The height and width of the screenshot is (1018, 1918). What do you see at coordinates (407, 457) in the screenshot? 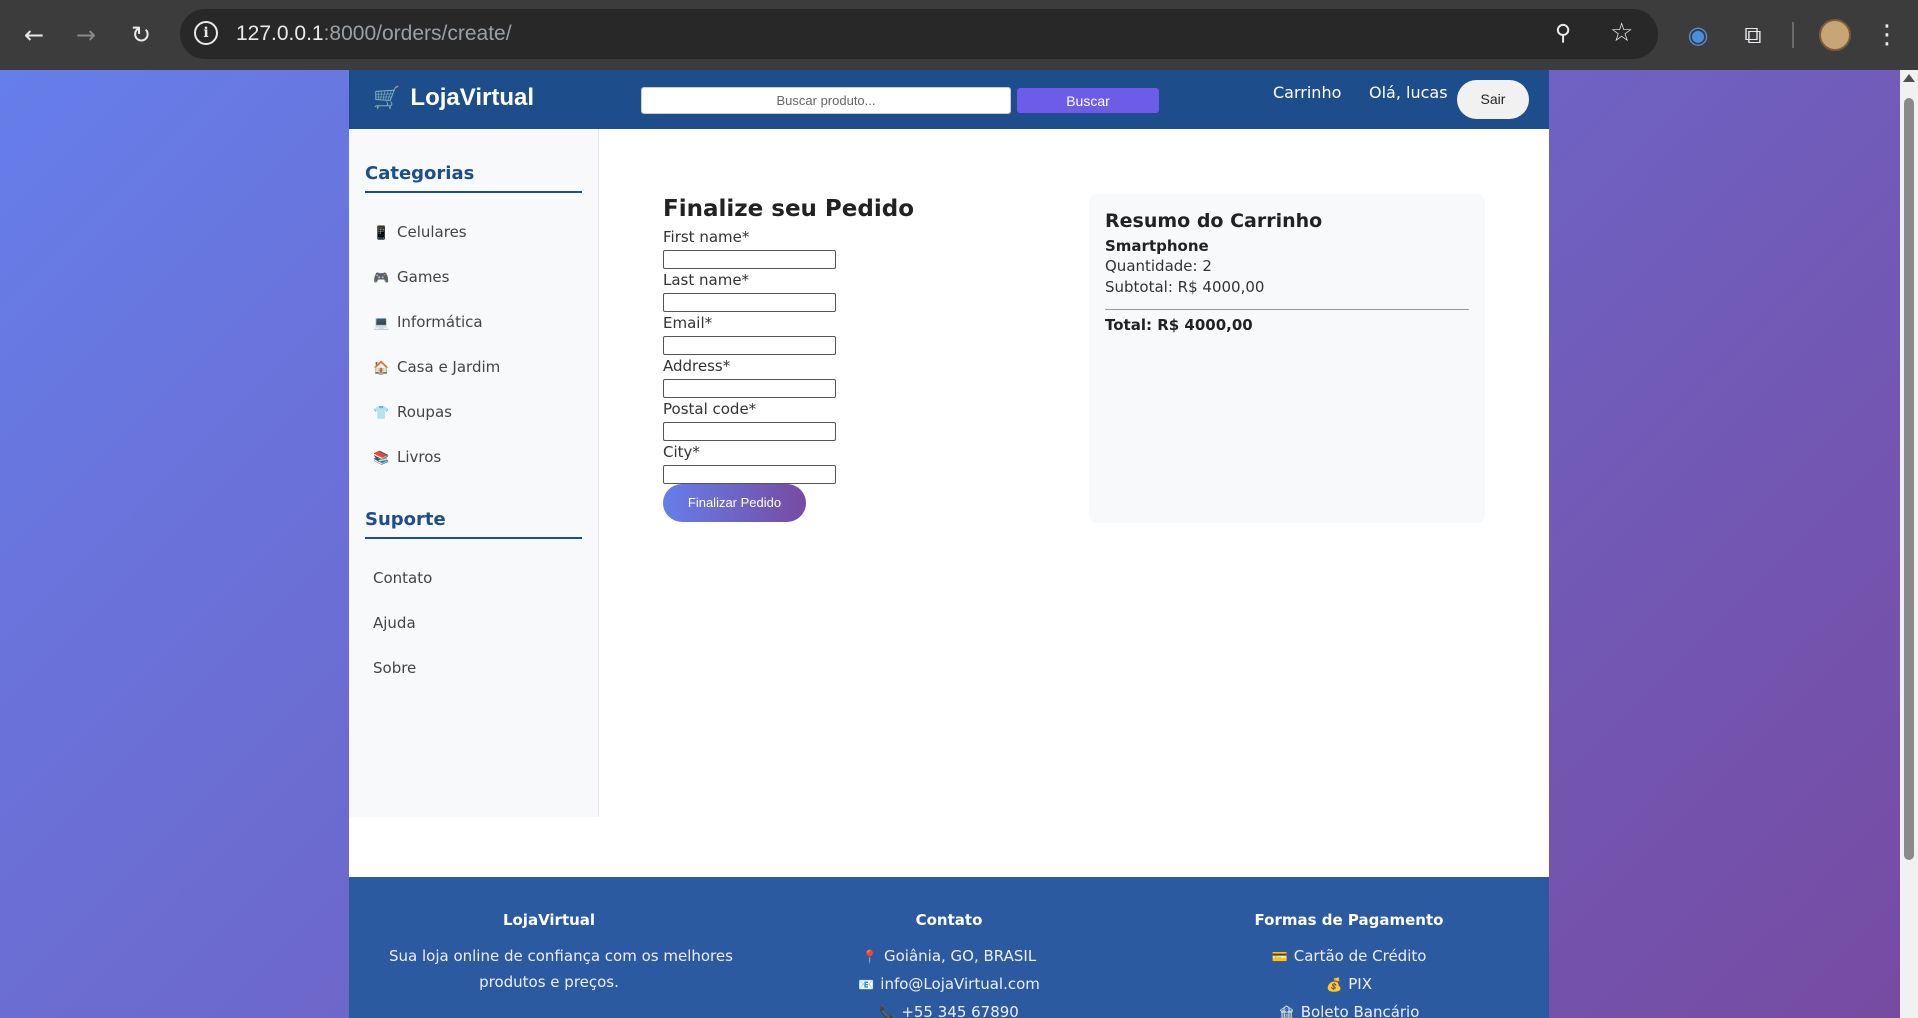
I see `sidebar-item-livros: 📚 Livros` at bounding box center [407, 457].